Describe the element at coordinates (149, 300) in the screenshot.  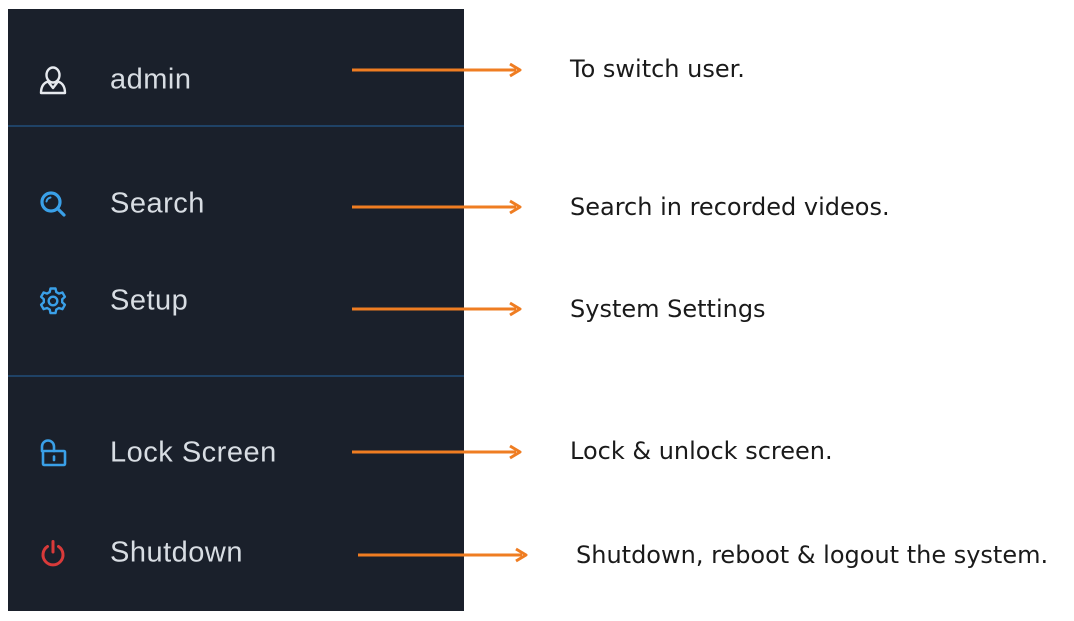
I see `menu-label-setup: Setup` at that location.